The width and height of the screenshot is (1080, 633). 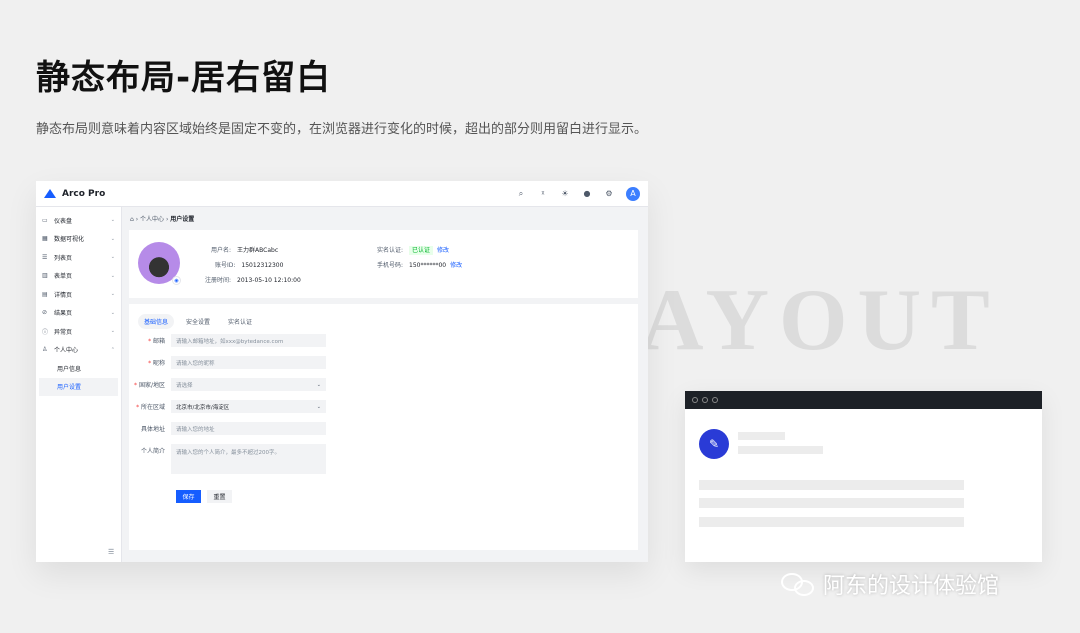 What do you see at coordinates (248, 459) in the screenshot?
I see `bio-textarea: 请输入您的个人简介，最多不超过200字。` at bounding box center [248, 459].